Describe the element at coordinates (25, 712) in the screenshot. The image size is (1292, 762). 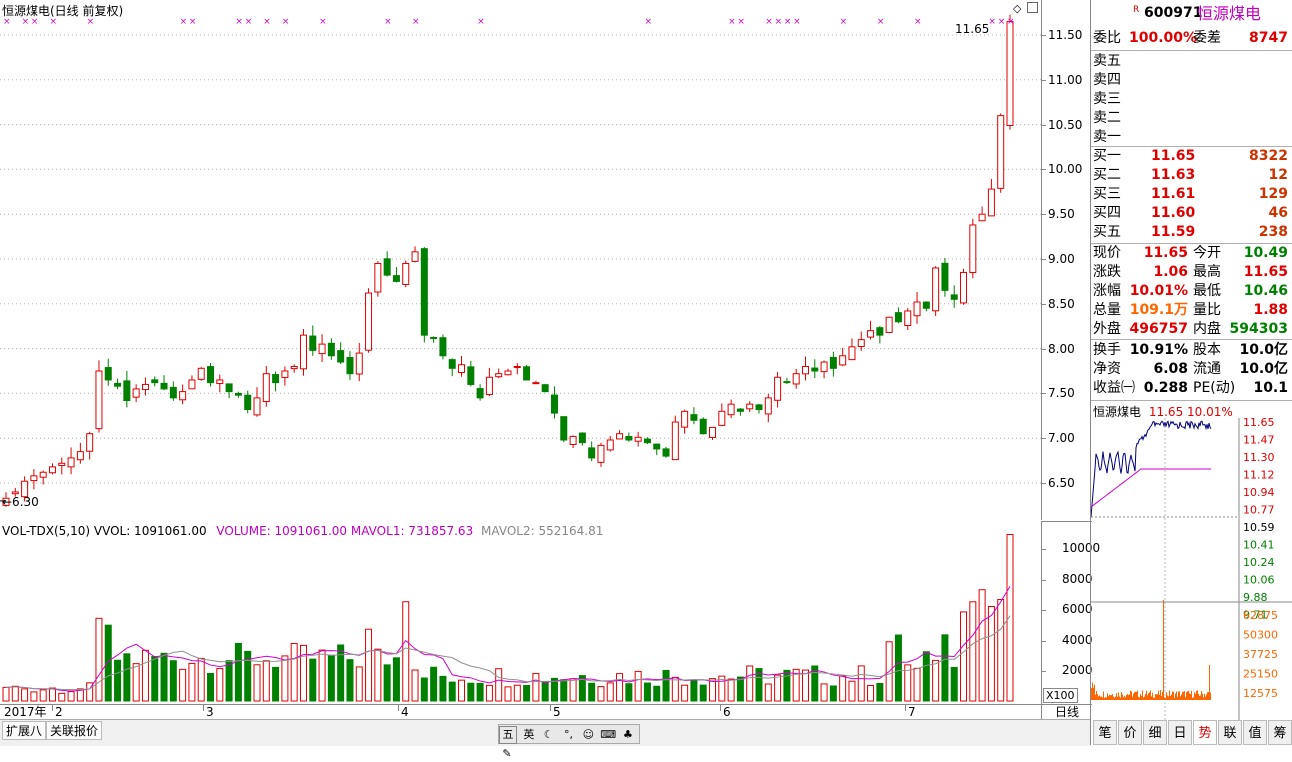
I see `date-tick-label: 2017年` at that location.